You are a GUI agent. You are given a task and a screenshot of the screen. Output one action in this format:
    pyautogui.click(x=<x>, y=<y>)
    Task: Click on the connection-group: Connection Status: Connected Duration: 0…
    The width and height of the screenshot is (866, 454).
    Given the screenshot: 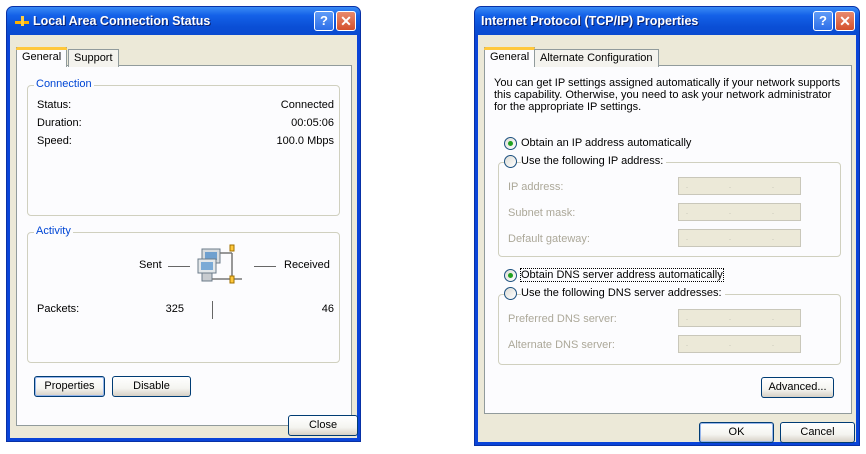 What is the action you would take?
    pyautogui.click(x=183, y=147)
    